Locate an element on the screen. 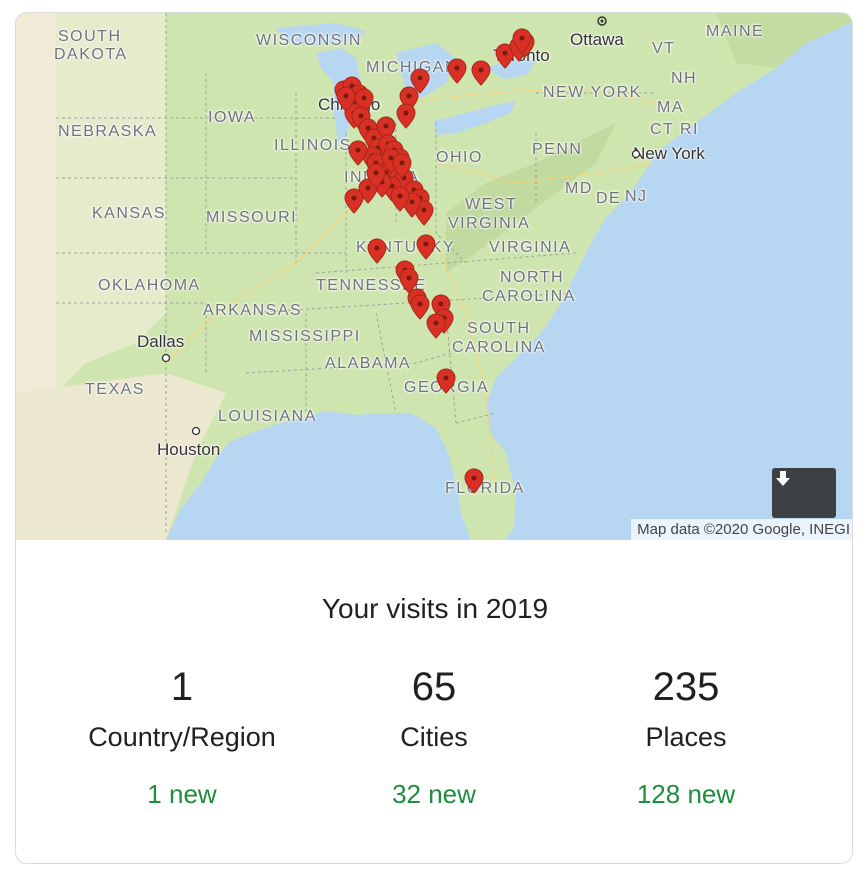  stat-cities: 65 Cities 32 new is located at coordinates (434, 737).